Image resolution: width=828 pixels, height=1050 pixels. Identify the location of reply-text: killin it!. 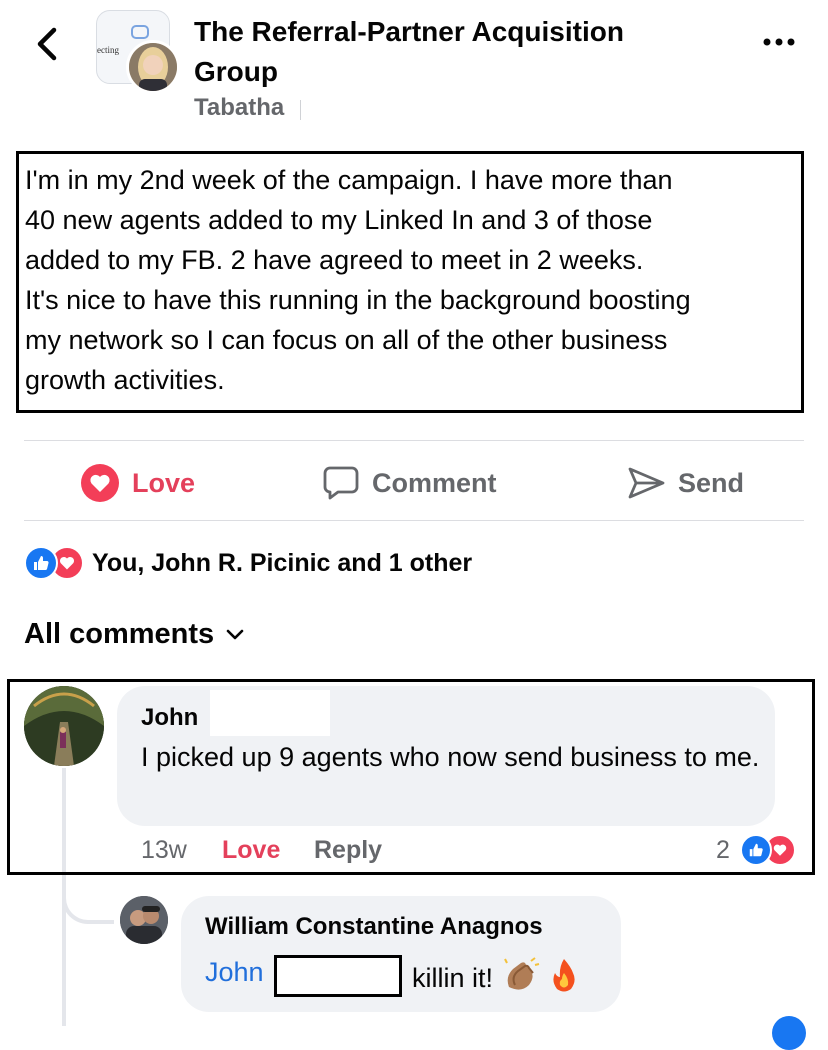
(453, 978).